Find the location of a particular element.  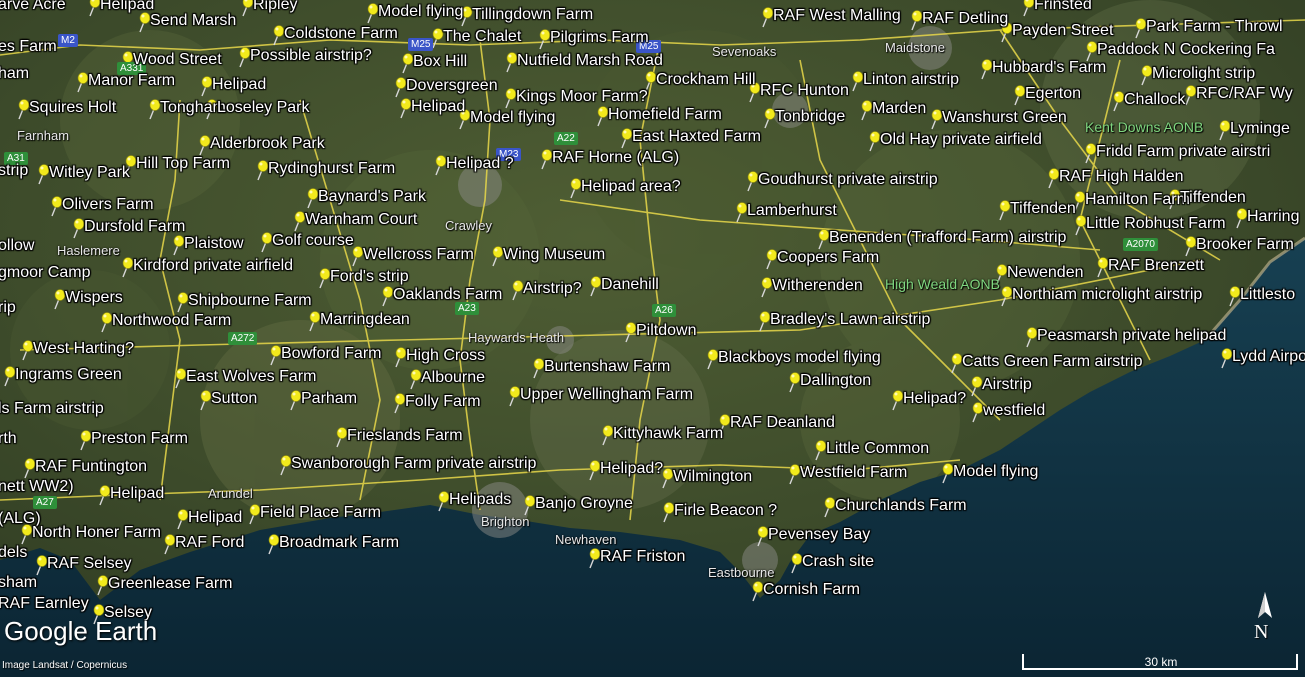

pin-label: RAF Detling is located at coordinates (965, 19).